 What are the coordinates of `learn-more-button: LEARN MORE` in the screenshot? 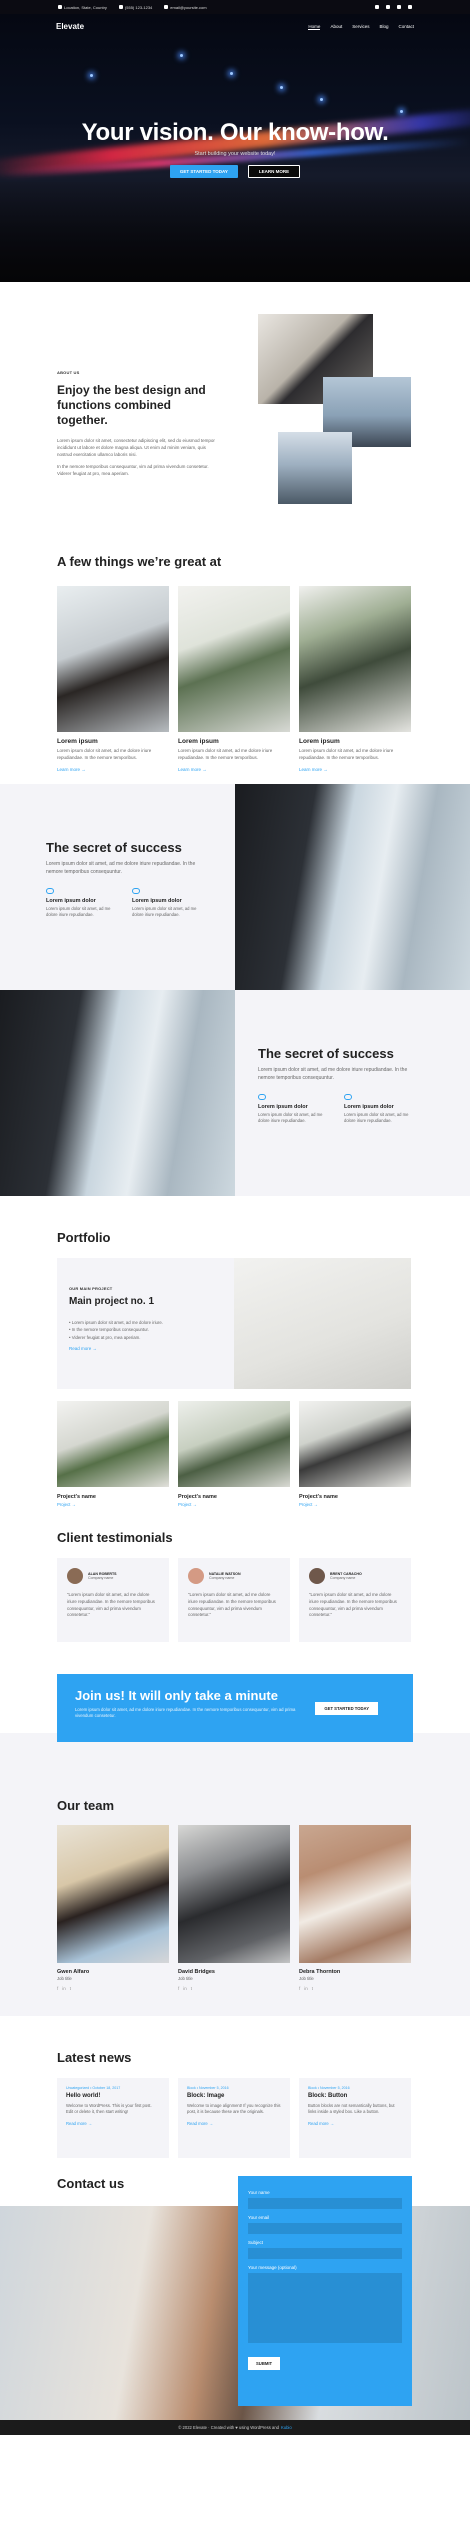 It's located at (274, 171).